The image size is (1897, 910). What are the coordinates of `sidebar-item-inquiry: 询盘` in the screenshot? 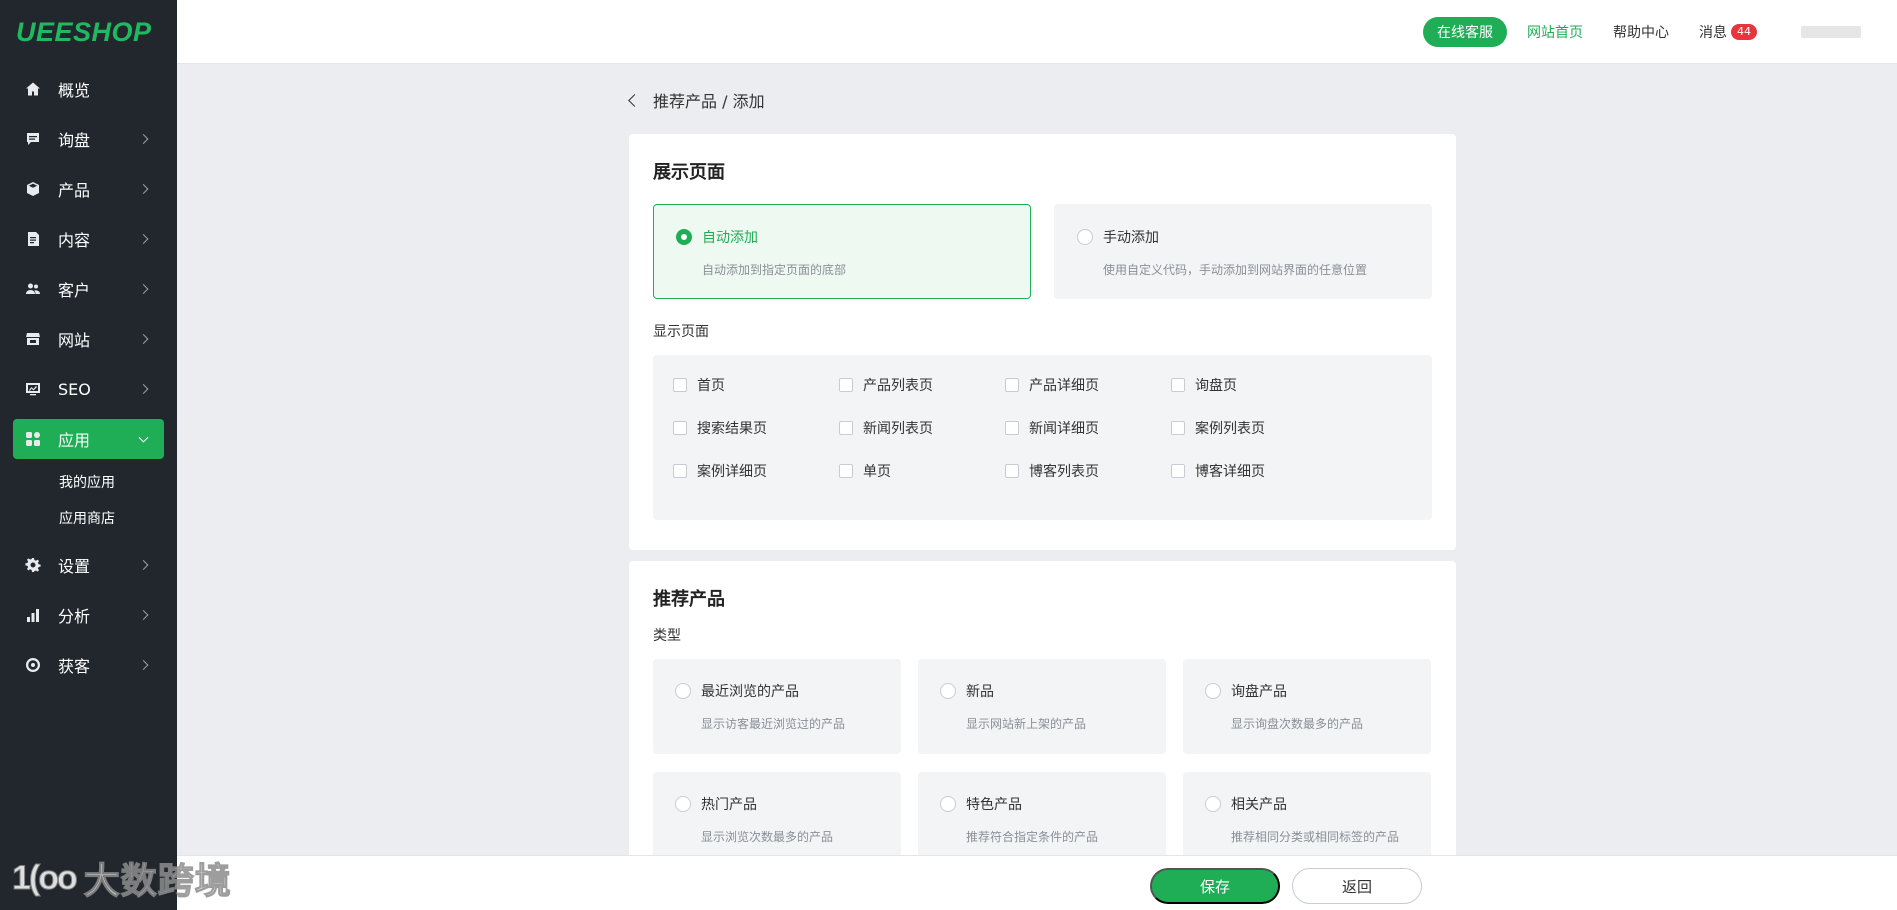 It's located at (88, 139).